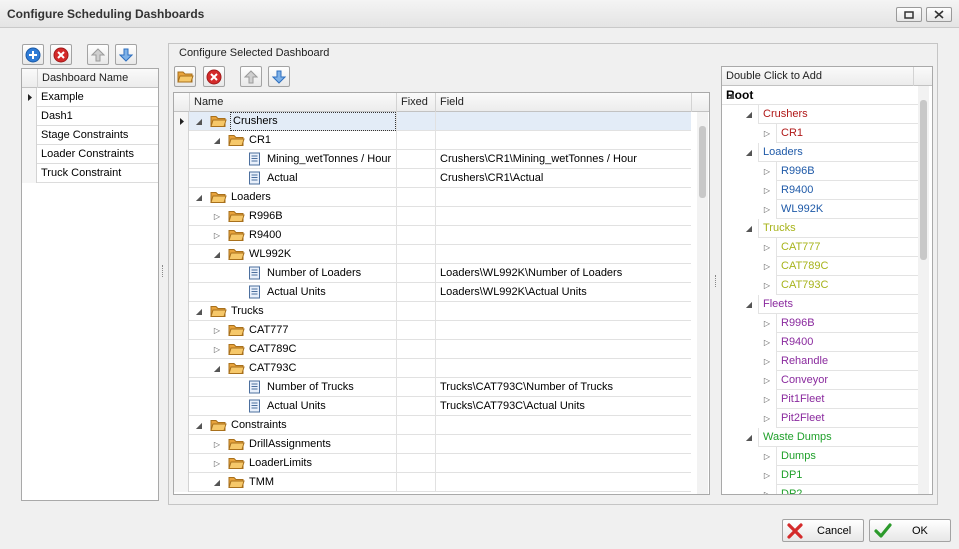 Image resolution: width=959 pixels, height=549 pixels. What do you see at coordinates (432, 368) in the screenshot?
I see `config-row: ◢ CAT793C` at bounding box center [432, 368].